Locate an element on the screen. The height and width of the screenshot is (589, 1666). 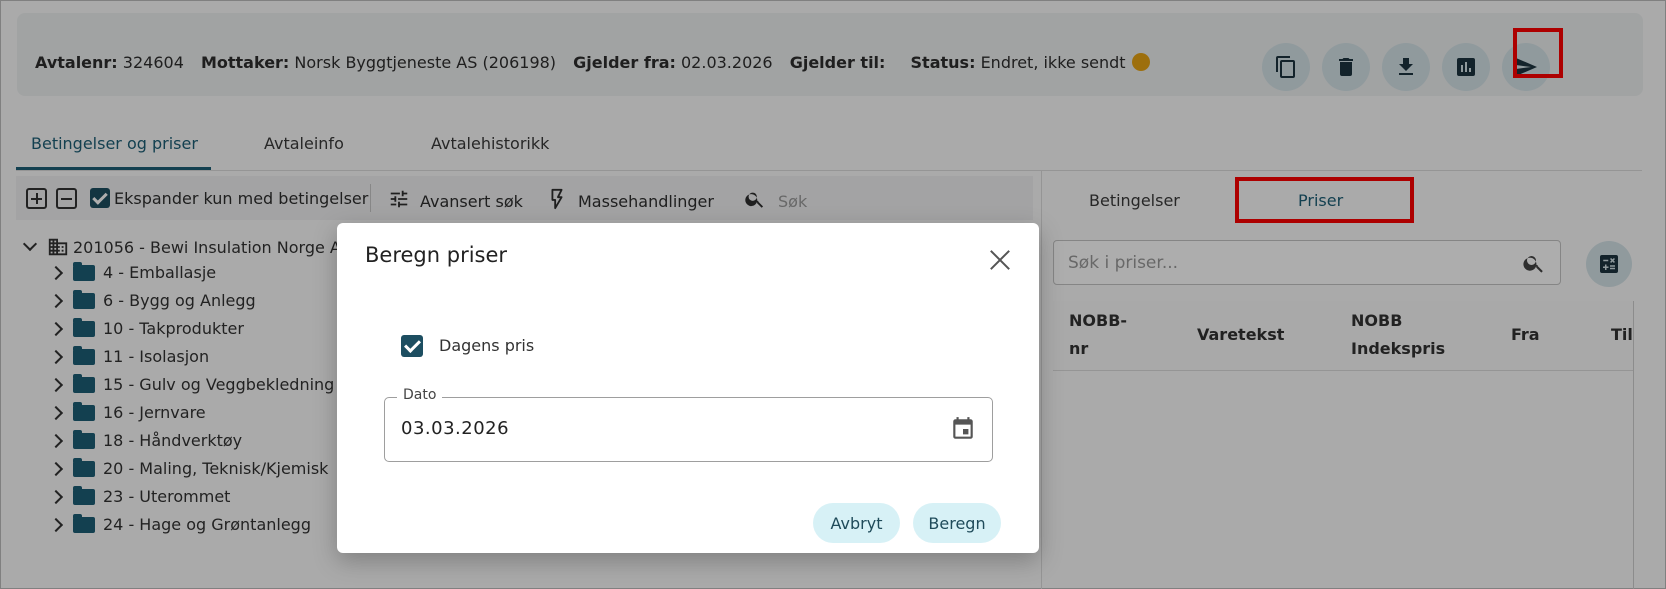
calendar-button is located at coordinates (963, 431).